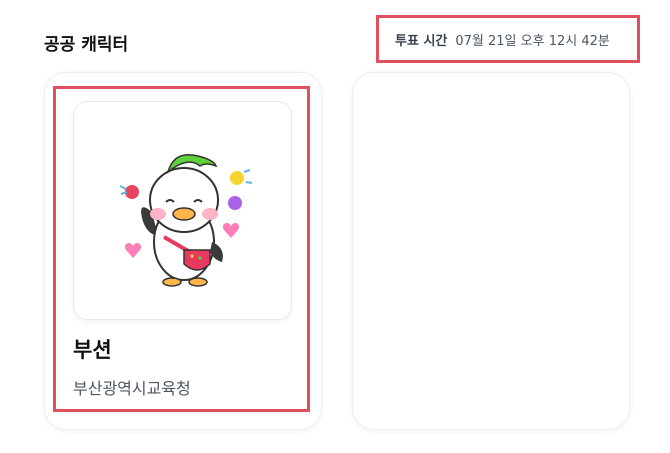 This screenshot has width=670, height=453. I want to click on vote-time-box: 투표 시간 07월 21일 오후 12시 42분, so click(508, 39).